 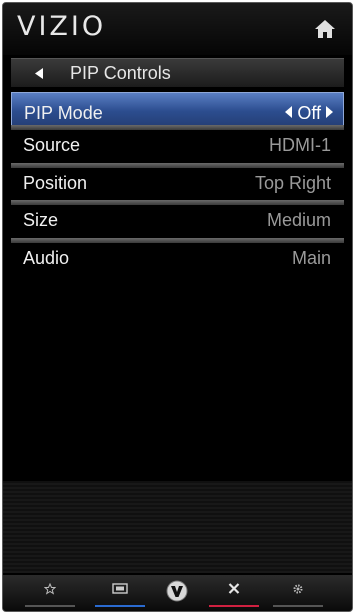 What do you see at coordinates (41, 220) in the screenshot?
I see `menu-row-label: Size` at bounding box center [41, 220].